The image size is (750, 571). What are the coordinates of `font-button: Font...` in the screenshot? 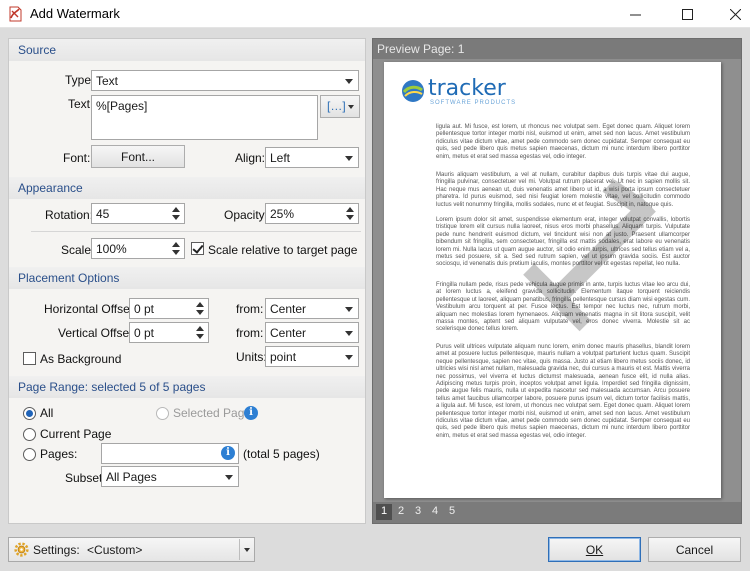 It's located at (138, 156).